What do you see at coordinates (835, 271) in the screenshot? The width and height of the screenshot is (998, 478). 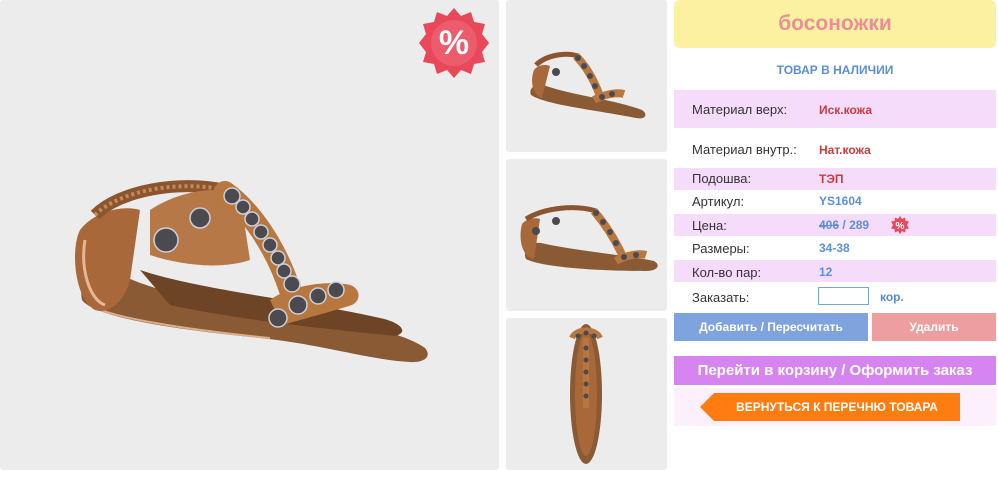 I see `spec-row-pairs: Кол-во пар: 12` at bounding box center [835, 271].